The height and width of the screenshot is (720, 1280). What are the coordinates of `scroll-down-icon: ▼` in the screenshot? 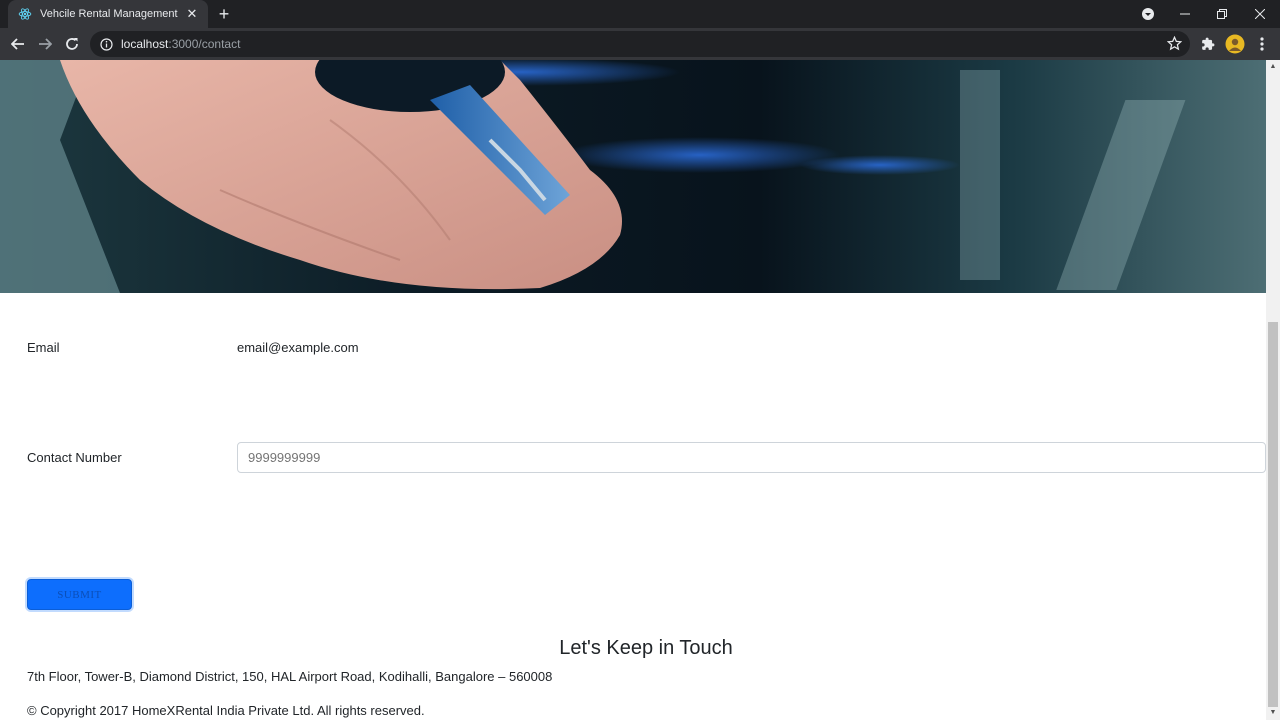 It's located at (1273, 713).